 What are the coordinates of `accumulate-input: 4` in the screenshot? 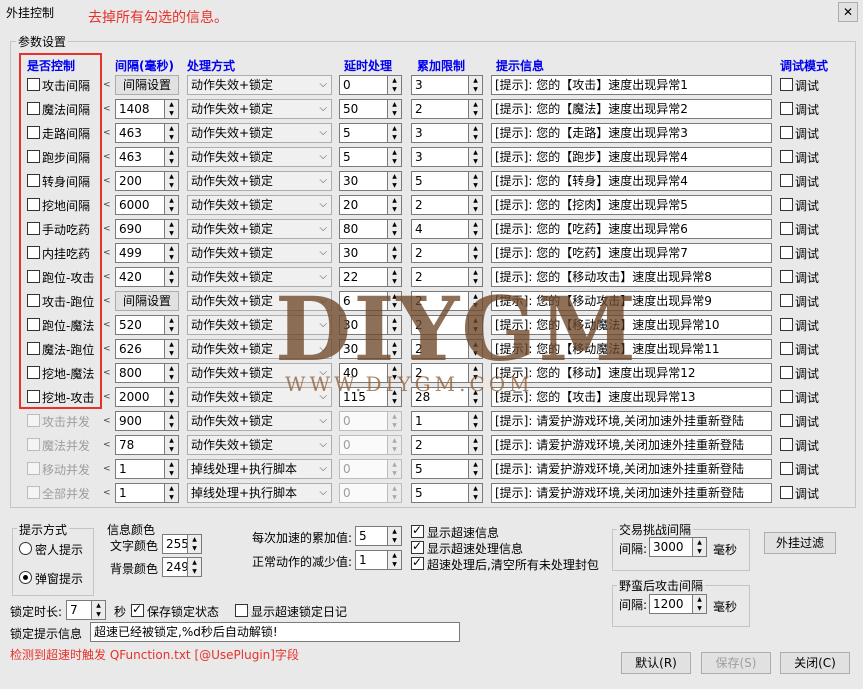 It's located at (440, 229).